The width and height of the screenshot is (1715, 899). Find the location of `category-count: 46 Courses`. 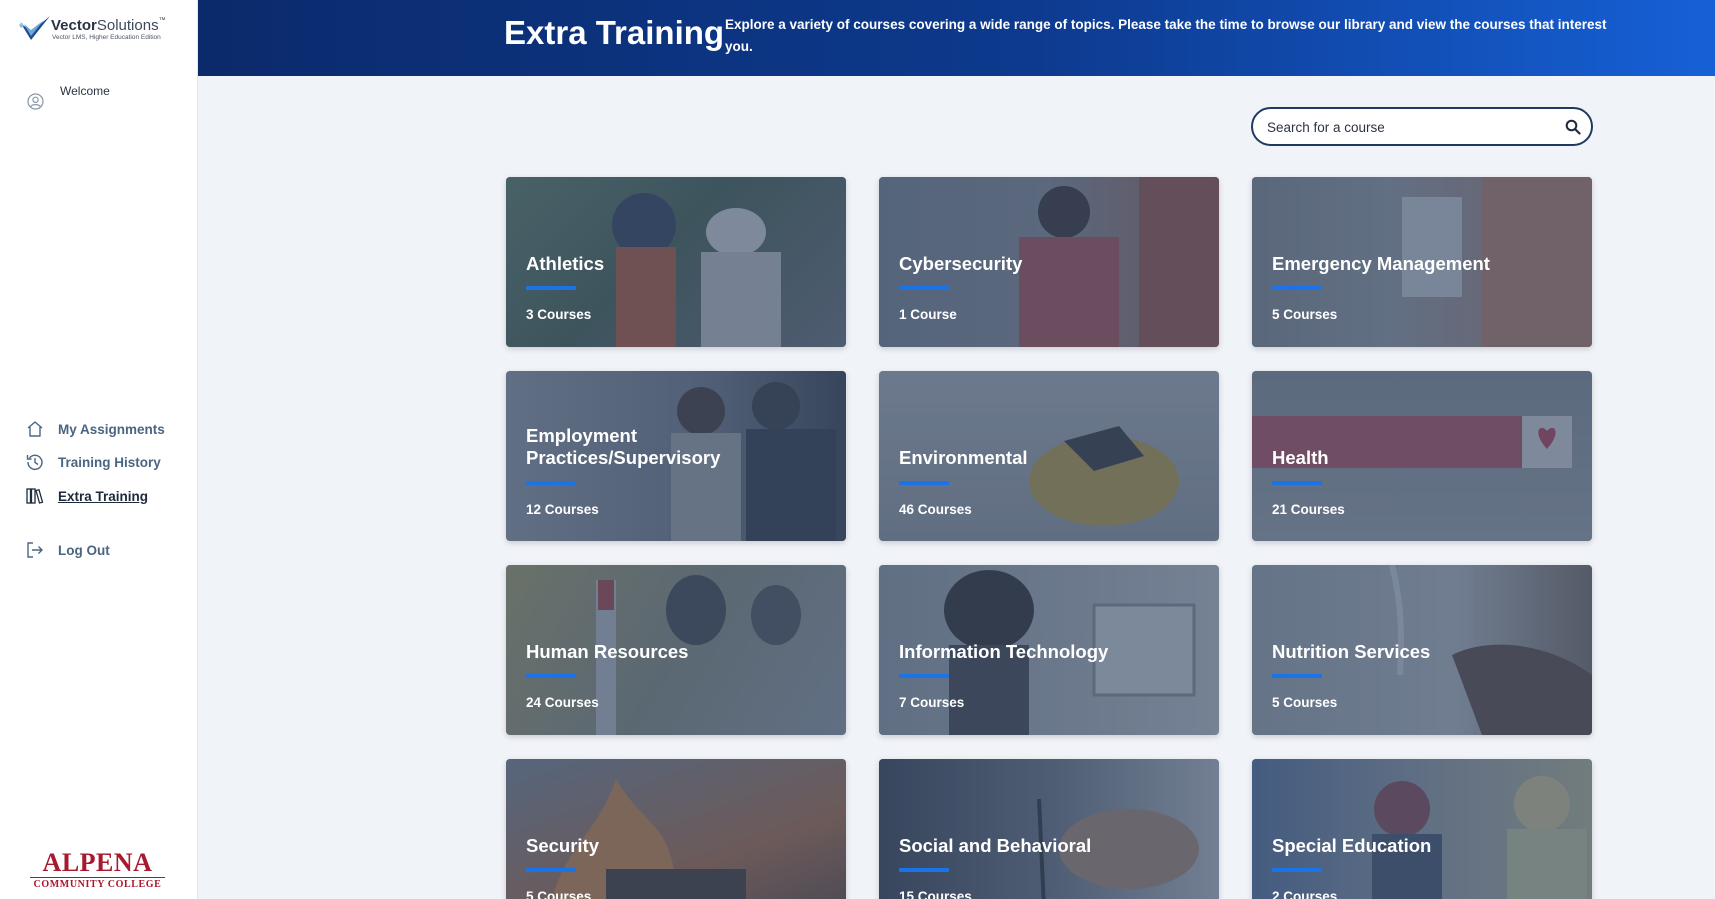

category-count: 46 Courses is located at coordinates (935, 509).